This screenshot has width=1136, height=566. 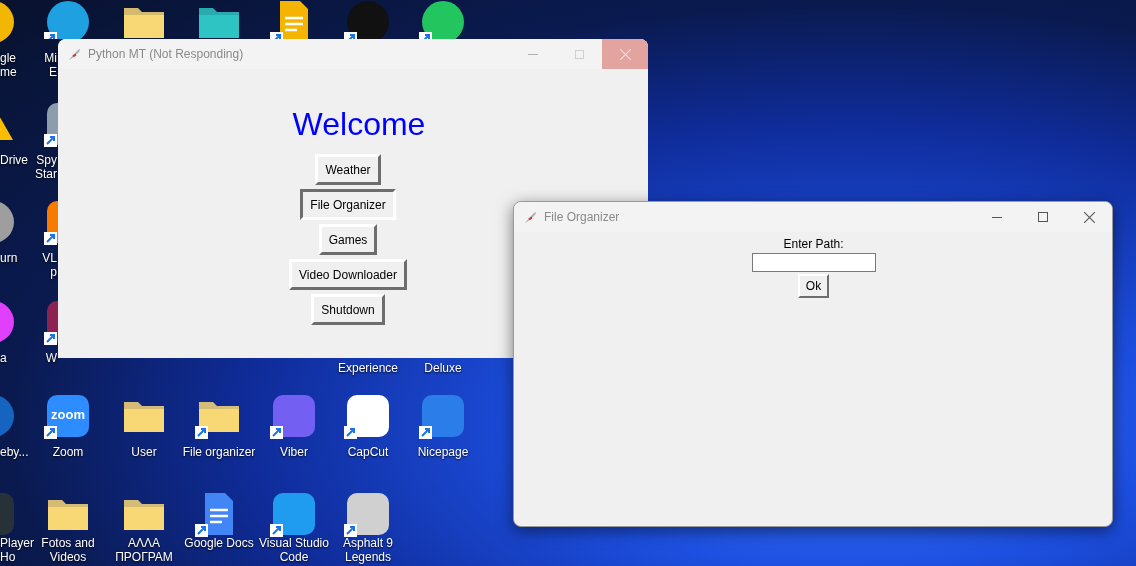 What do you see at coordinates (144, 550) in the screenshot?
I see `icon-label: ΑΛΛΑ ΠΡΟΓΡΑΜ` at bounding box center [144, 550].